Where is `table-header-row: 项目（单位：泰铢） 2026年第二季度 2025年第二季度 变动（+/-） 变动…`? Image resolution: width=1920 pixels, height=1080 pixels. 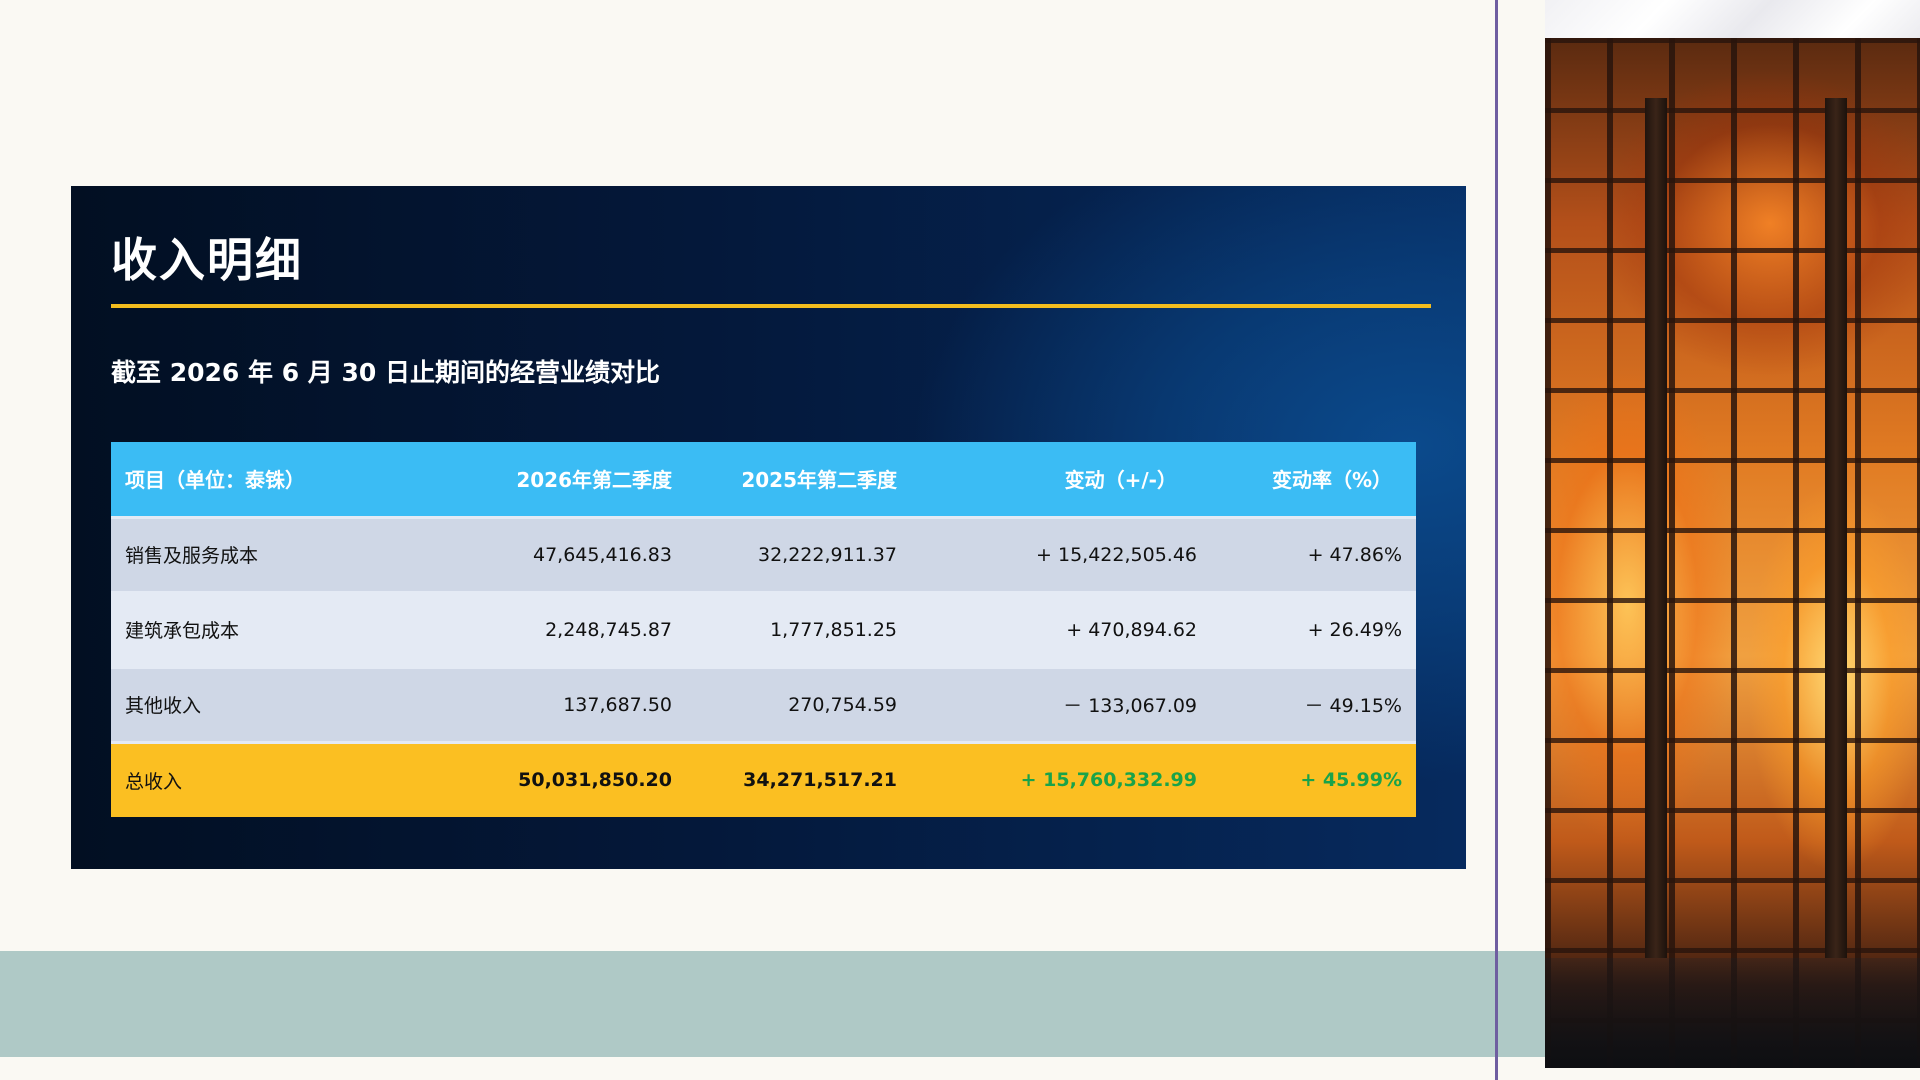 table-header-row: 项目（单位：泰铢） 2026年第二季度 2025年第二季度 变动（+/-） 变动… is located at coordinates (763, 479).